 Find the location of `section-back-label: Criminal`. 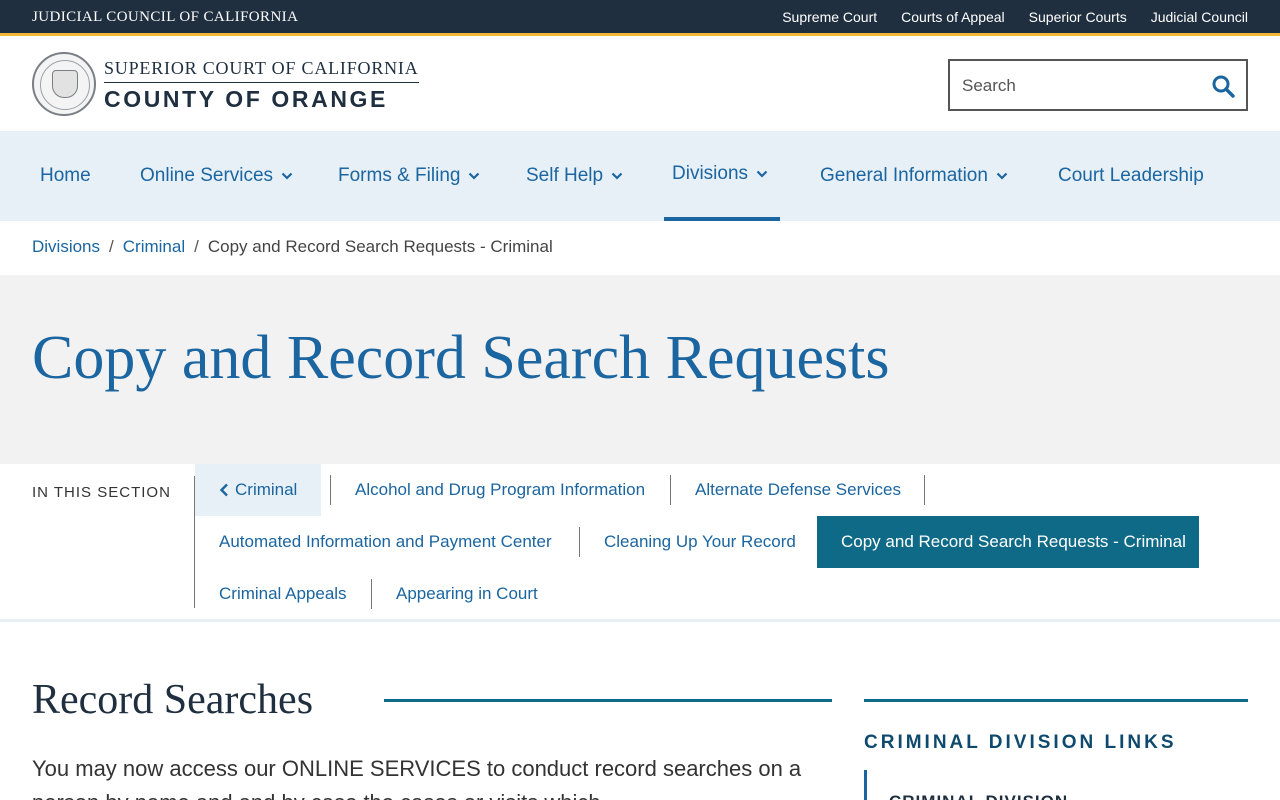

section-back-label: Criminal is located at coordinates (266, 489).